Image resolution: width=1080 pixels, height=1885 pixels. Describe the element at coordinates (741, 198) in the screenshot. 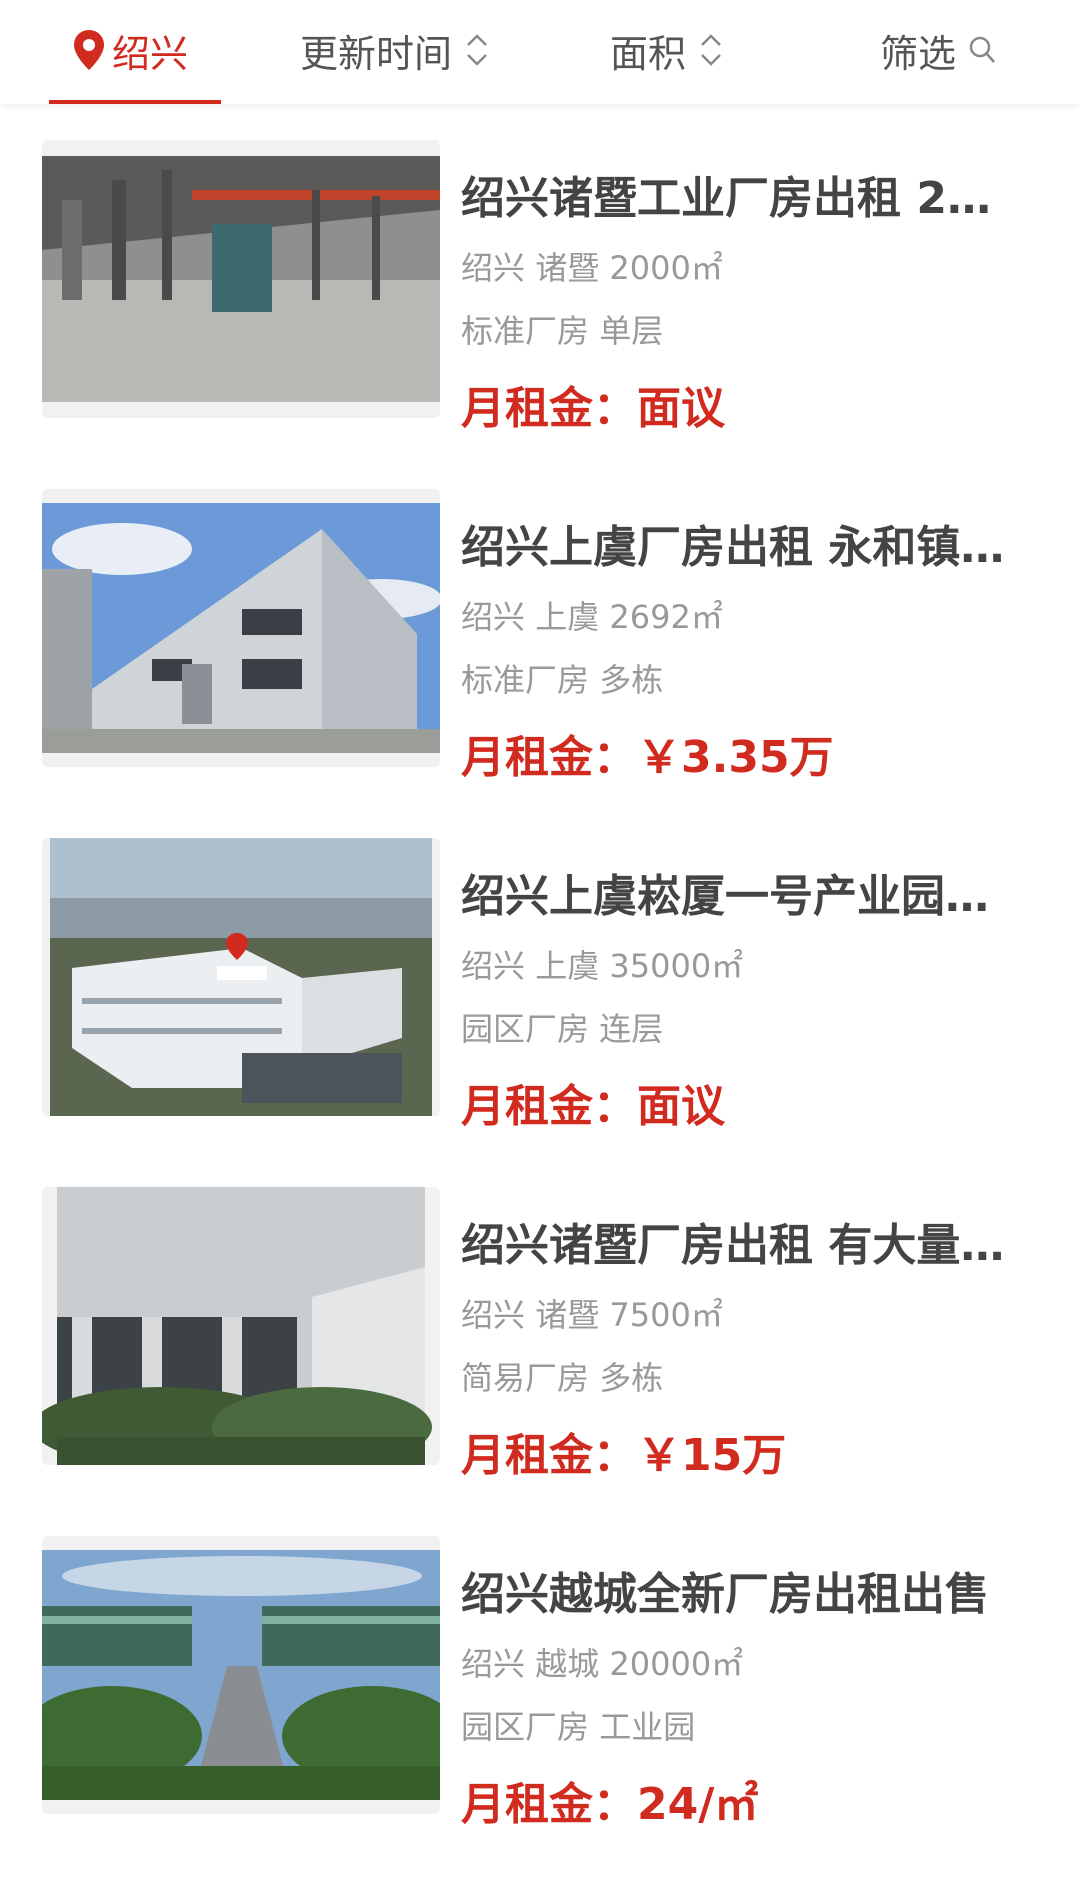

I see `listing-title: 绍兴诸暨工业厂房出租 2000平方米` at that location.